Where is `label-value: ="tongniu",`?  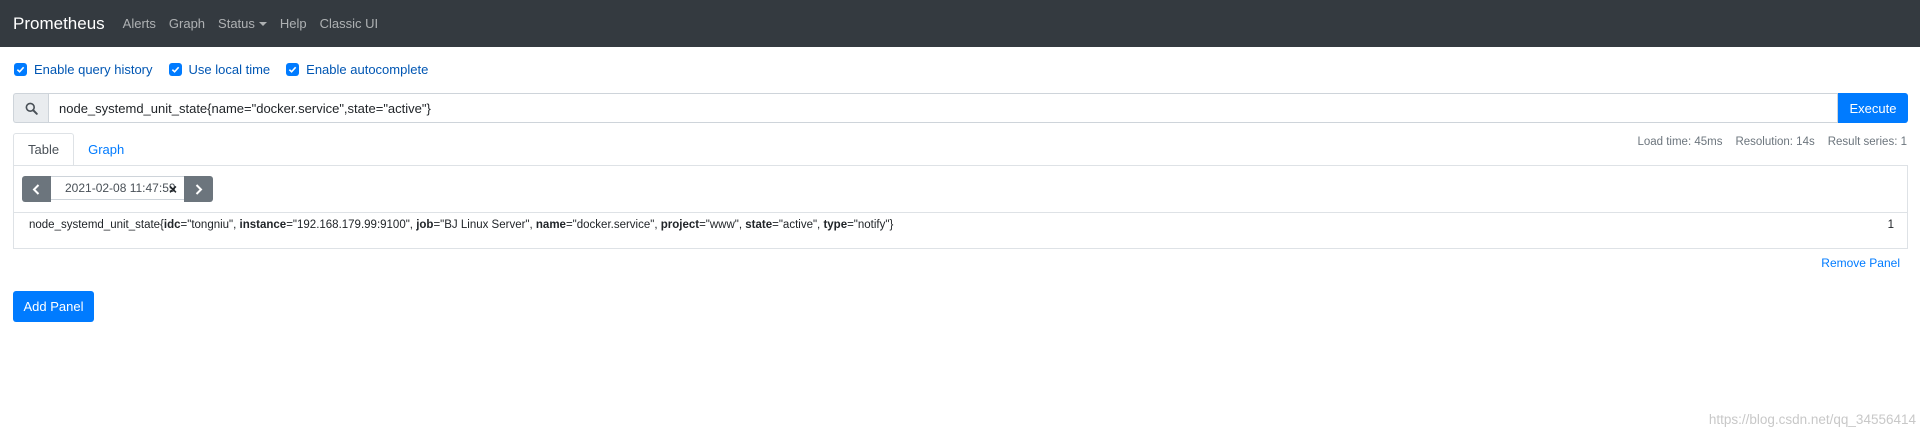 label-value: ="tongniu", is located at coordinates (210, 225).